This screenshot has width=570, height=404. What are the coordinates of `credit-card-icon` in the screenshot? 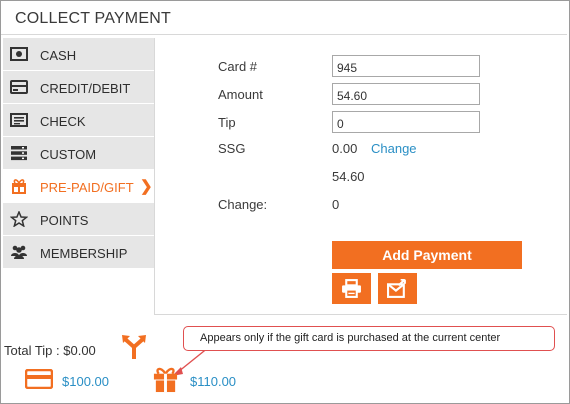 It's located at (39, 379).